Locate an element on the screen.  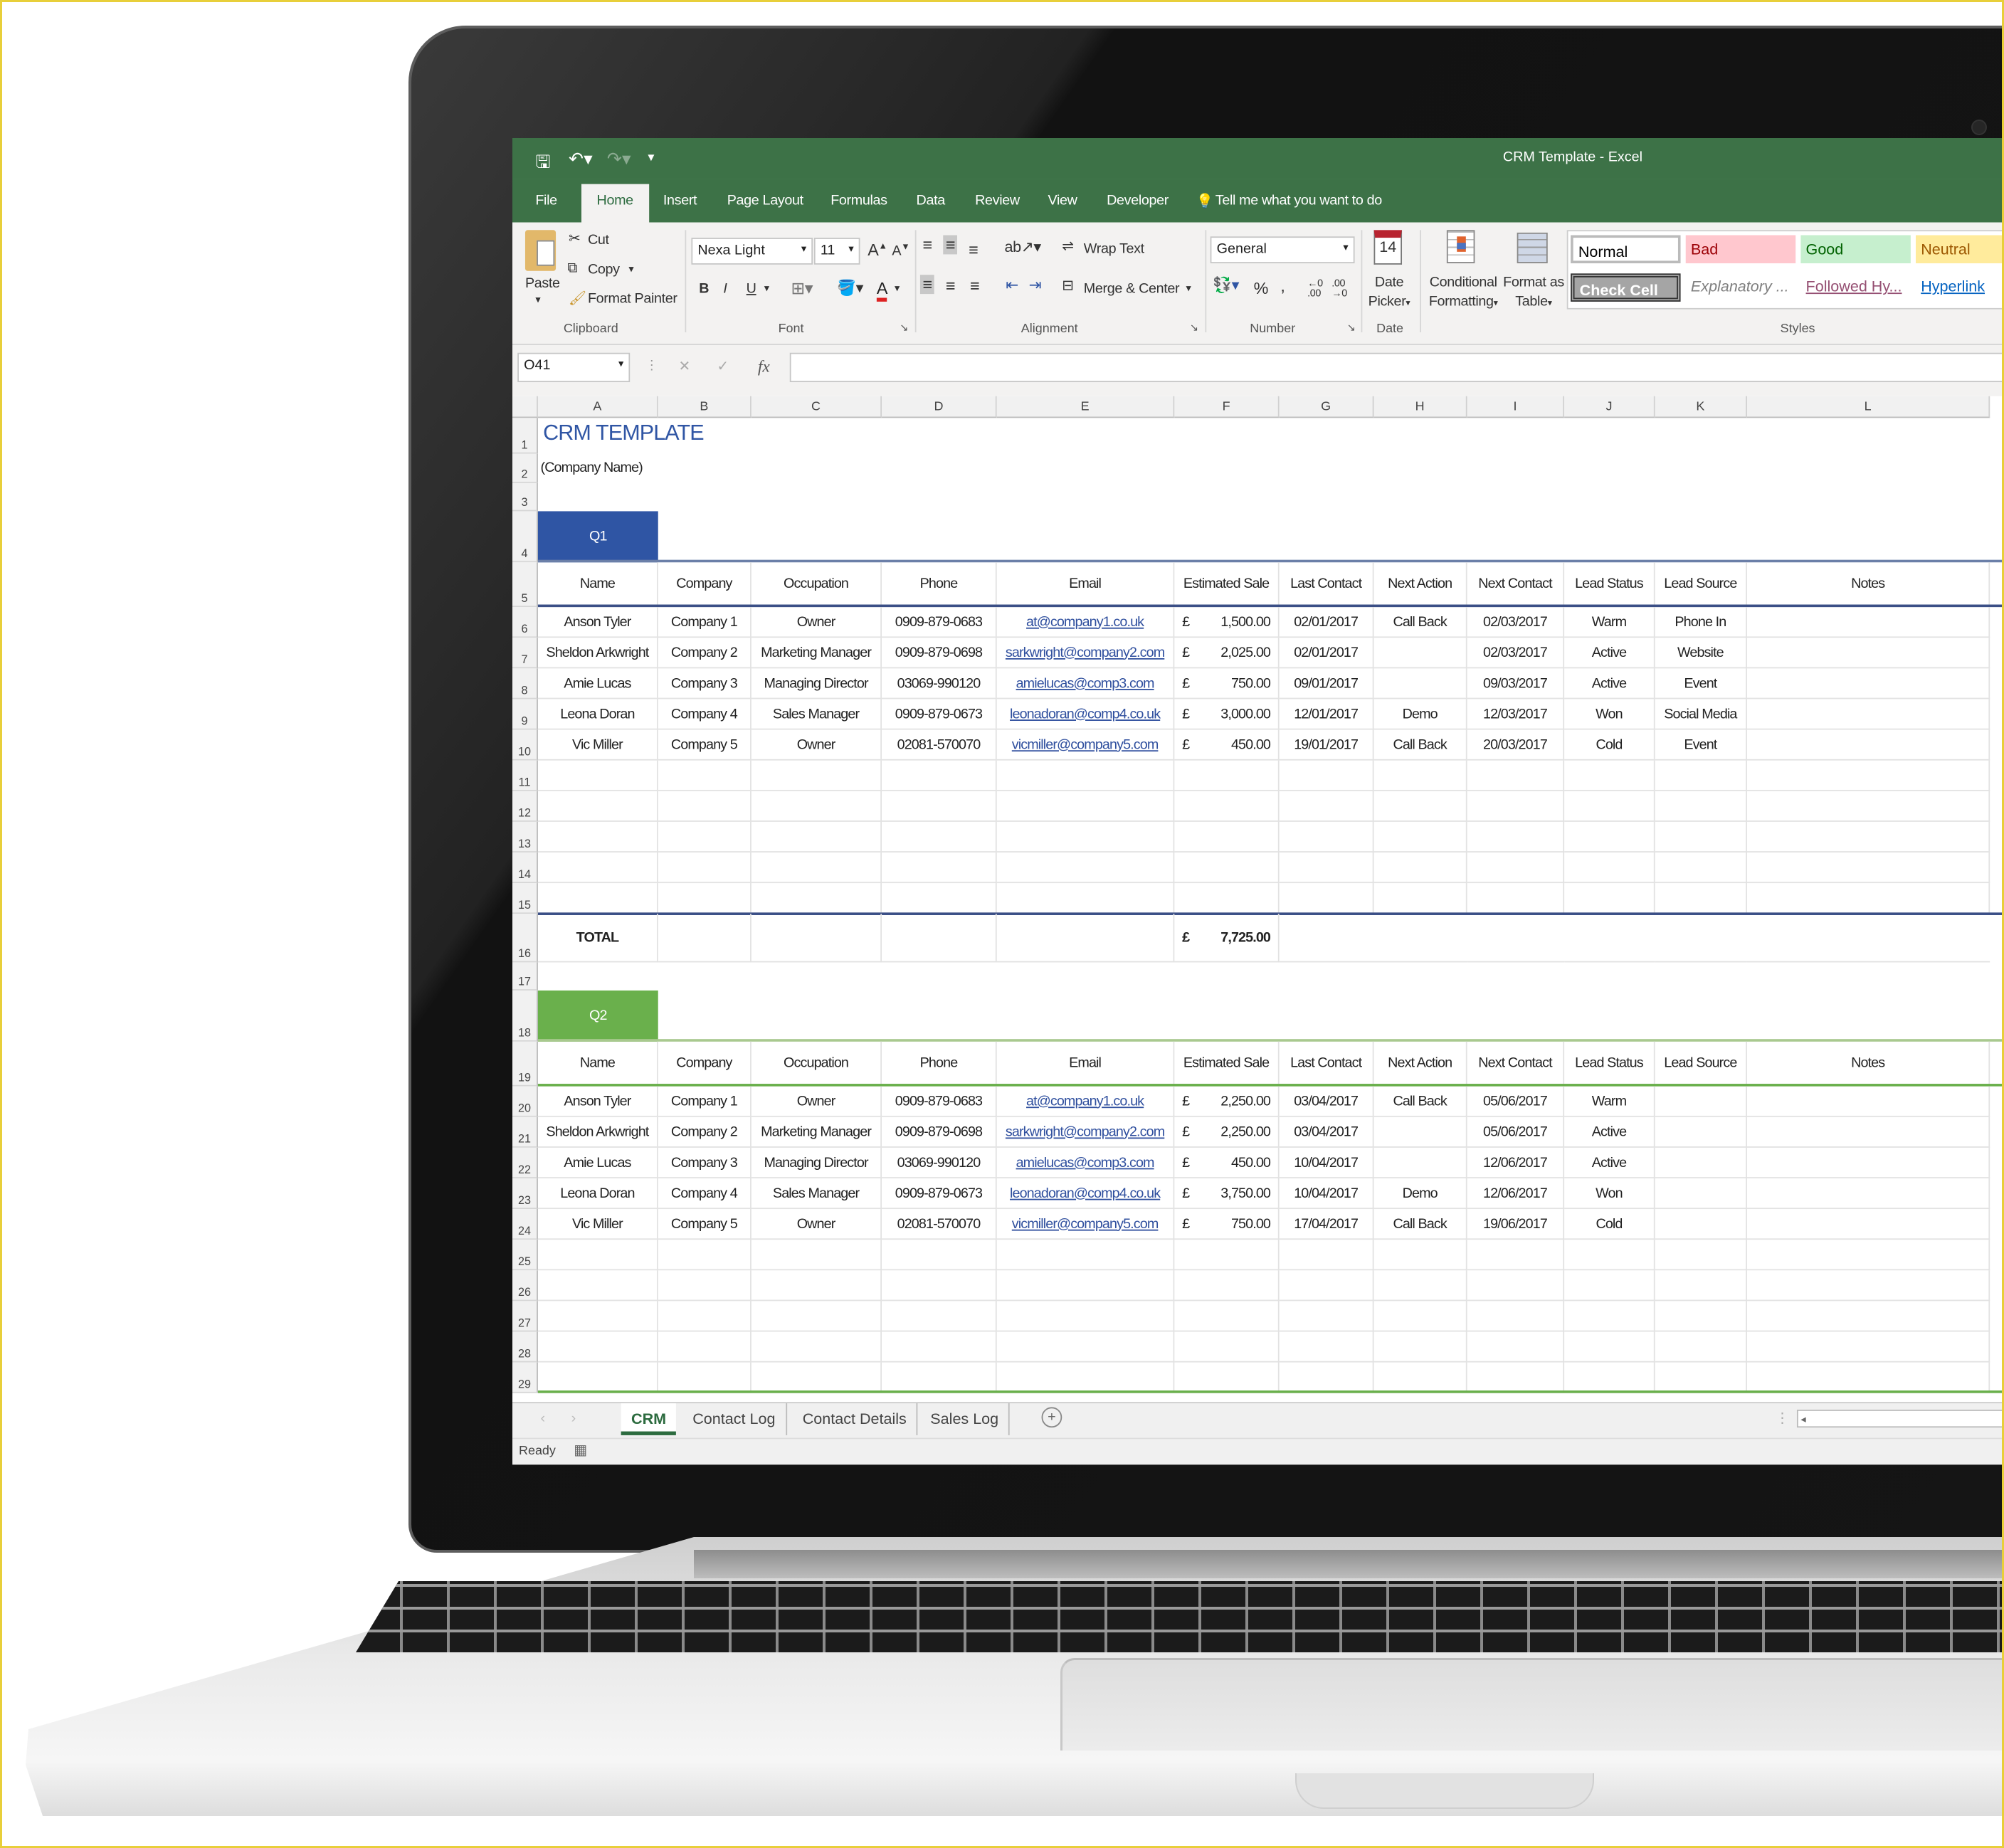
row-header: 29 is located at coordinates (525, 1377).